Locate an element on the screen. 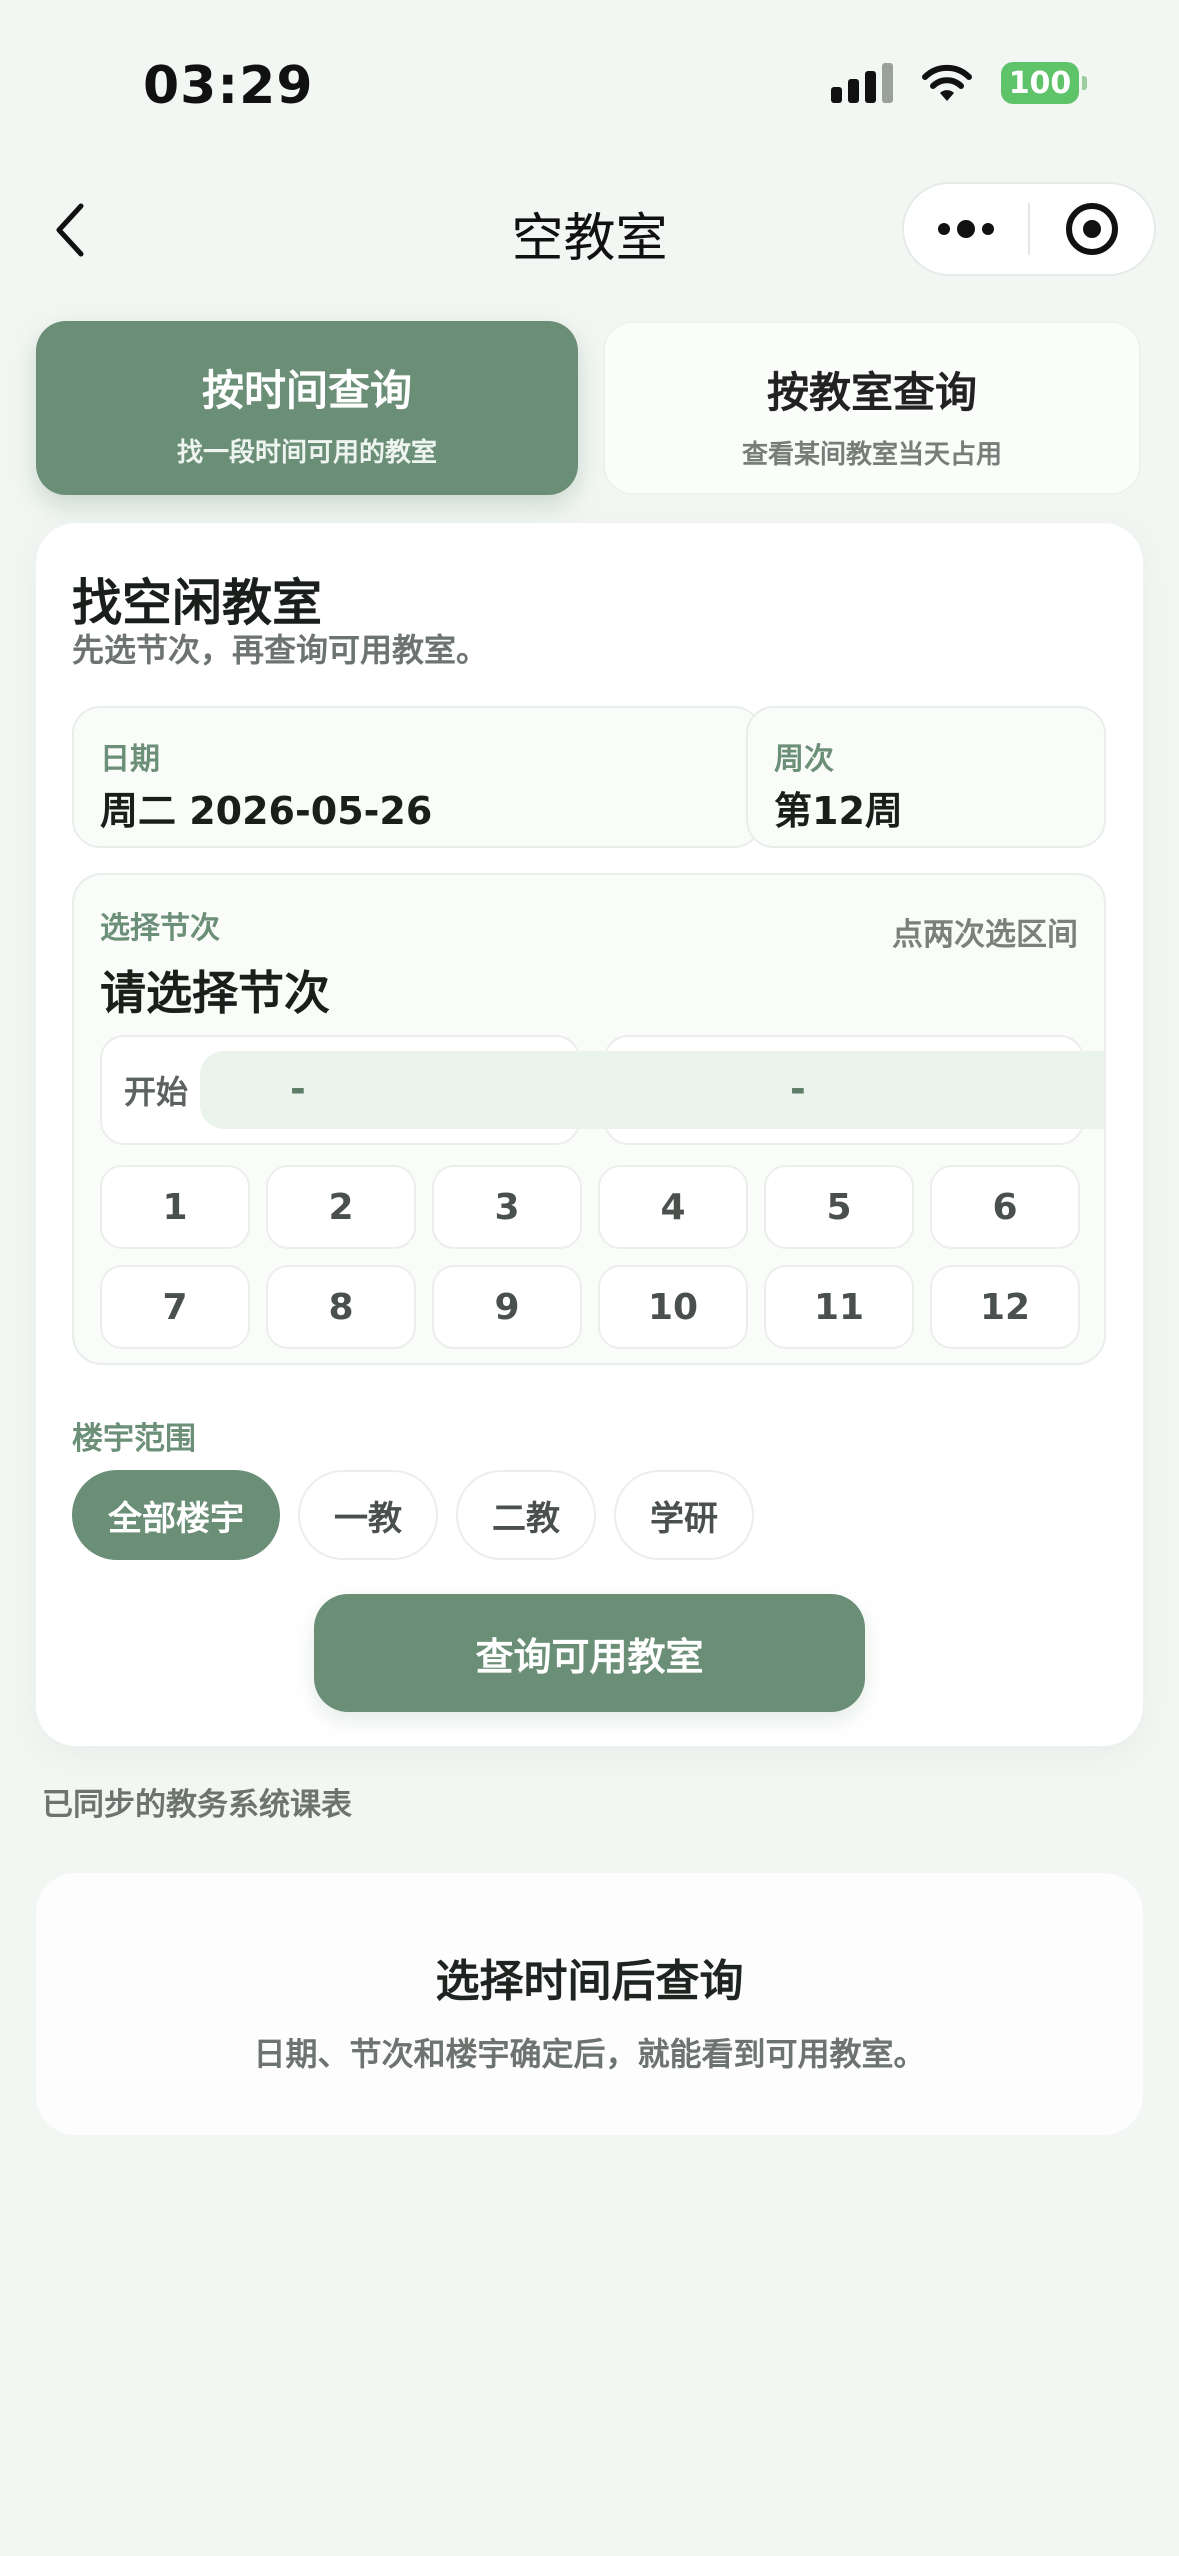  building-chip-1: 一教 is located at coordinates (368, 1515).